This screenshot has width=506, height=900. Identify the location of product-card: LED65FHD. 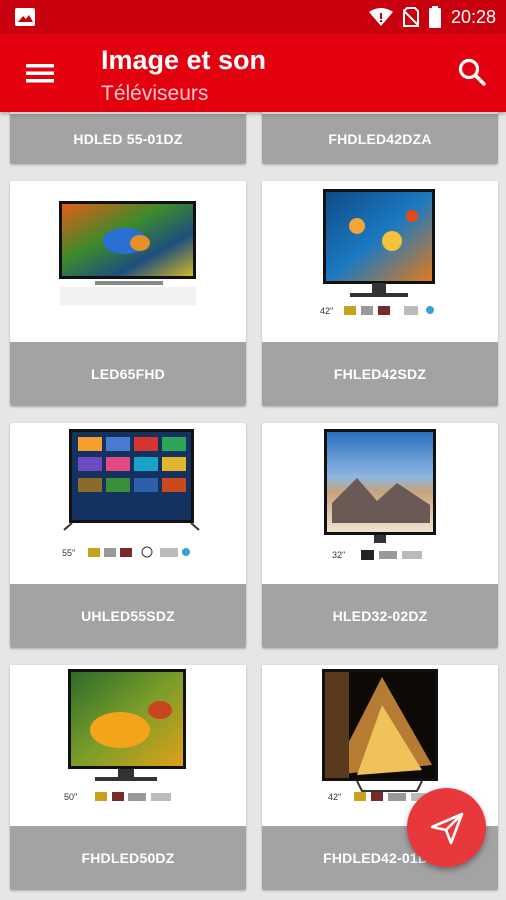
(128, 293).